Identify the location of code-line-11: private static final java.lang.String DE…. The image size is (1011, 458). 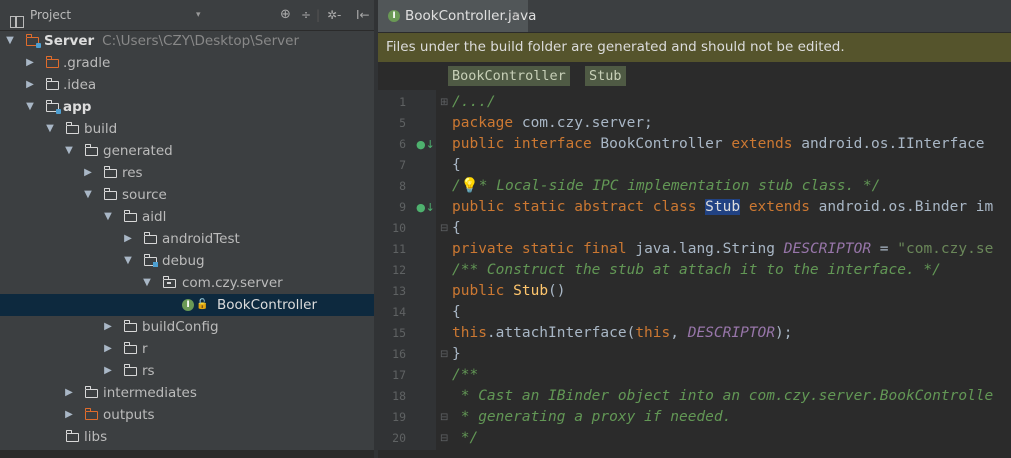
(723, 249).